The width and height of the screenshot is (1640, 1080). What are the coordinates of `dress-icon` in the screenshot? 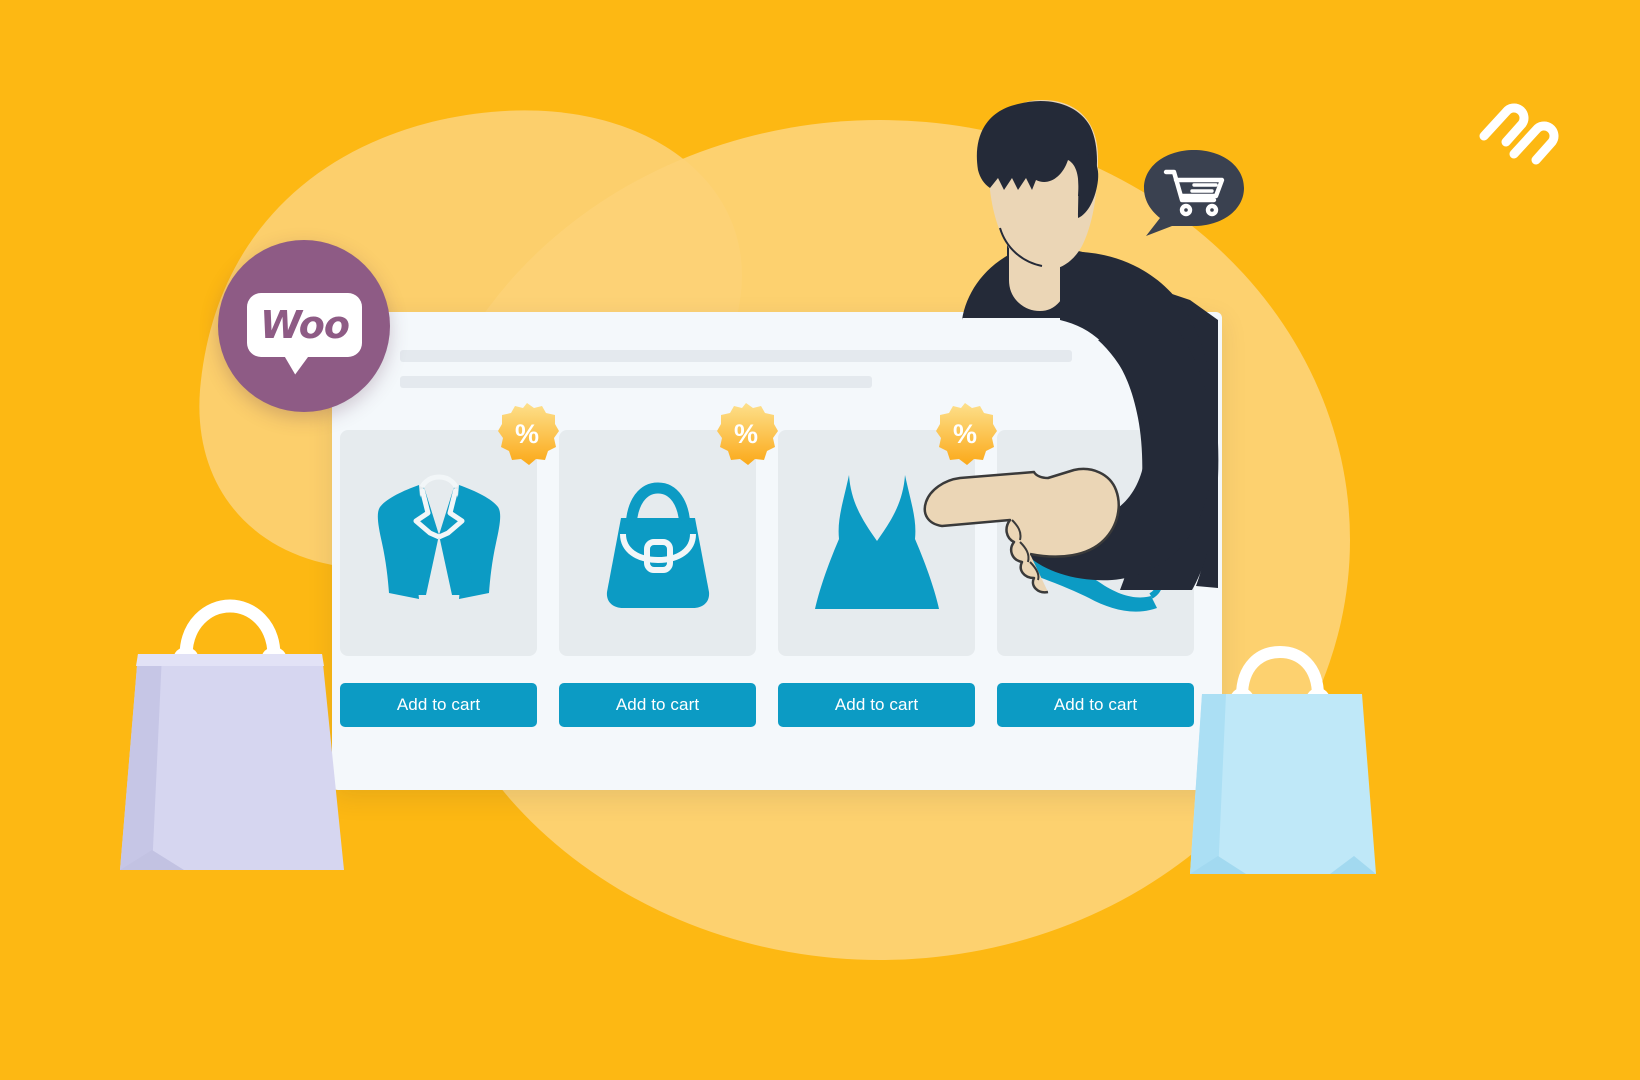 It's located at (876, 542).